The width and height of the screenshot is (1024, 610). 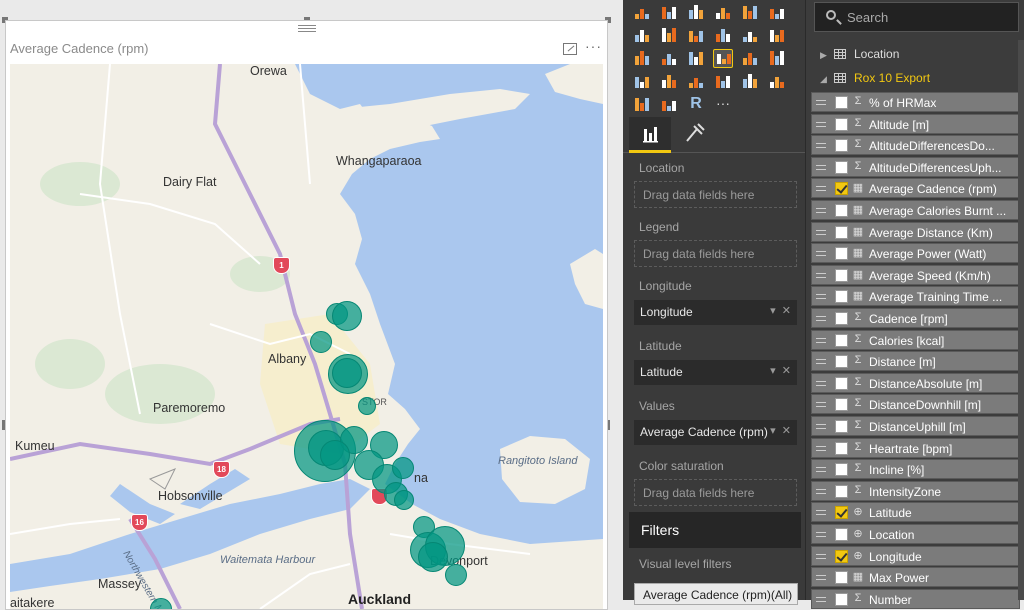 What do you see at coordinates (696, 81) in the screenshot?
I see `gauge-icon` at bounding box center [696, 81].